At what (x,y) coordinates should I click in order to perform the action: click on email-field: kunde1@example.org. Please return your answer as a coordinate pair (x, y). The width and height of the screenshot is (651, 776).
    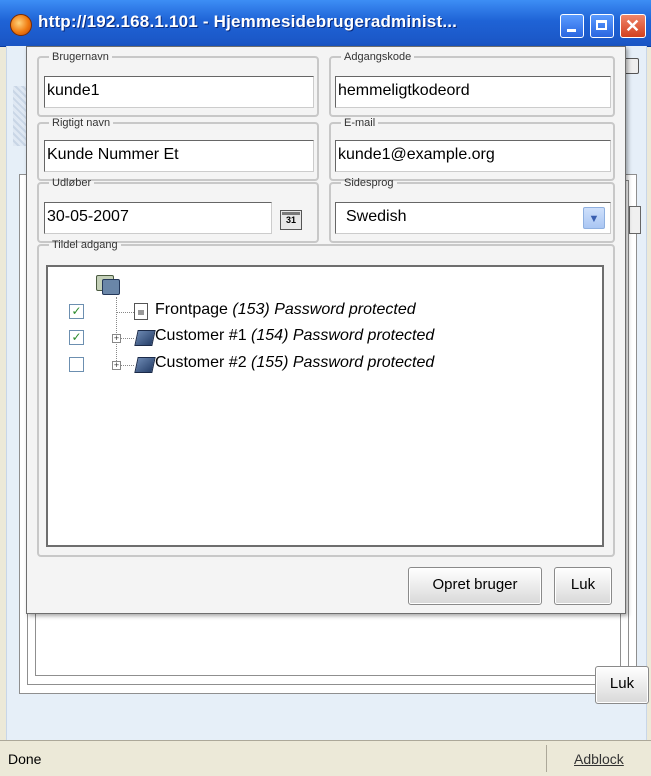
    Looking at the image, I should click on (473, 156).